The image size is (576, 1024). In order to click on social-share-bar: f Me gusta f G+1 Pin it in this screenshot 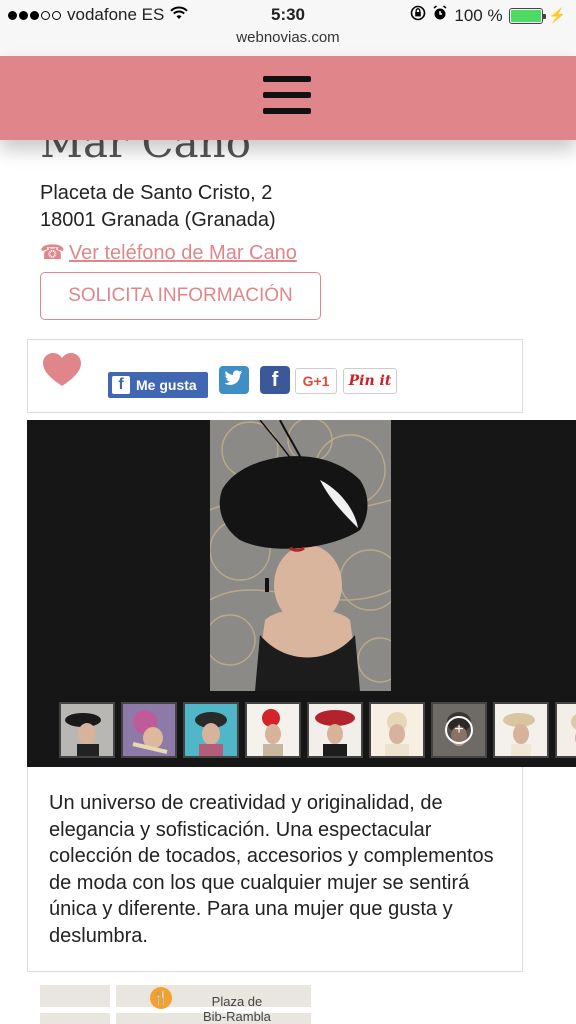, I will do `click(275, 376)`.